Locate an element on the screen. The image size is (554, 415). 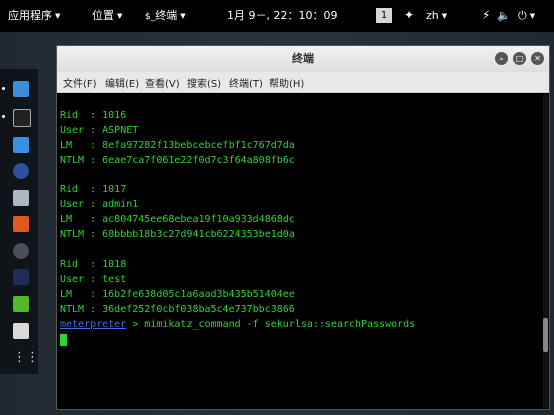
output-line: Rid : 1018 is located at coordinates (93, 264).